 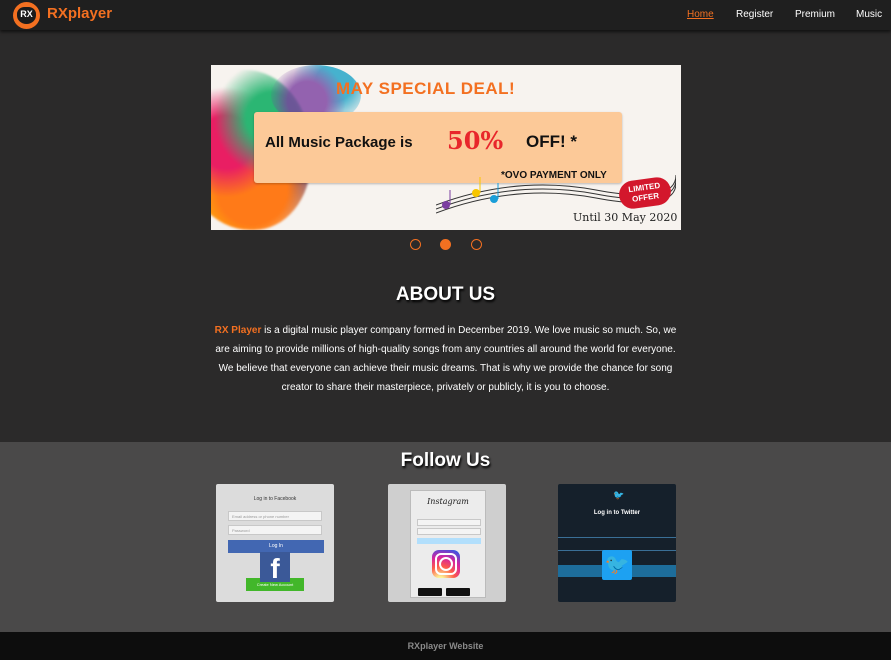 What do you see at coordinates (617, 565) in the screenshot?
I see `twitter-icon: 🐦` at bounding box center [617, 565].